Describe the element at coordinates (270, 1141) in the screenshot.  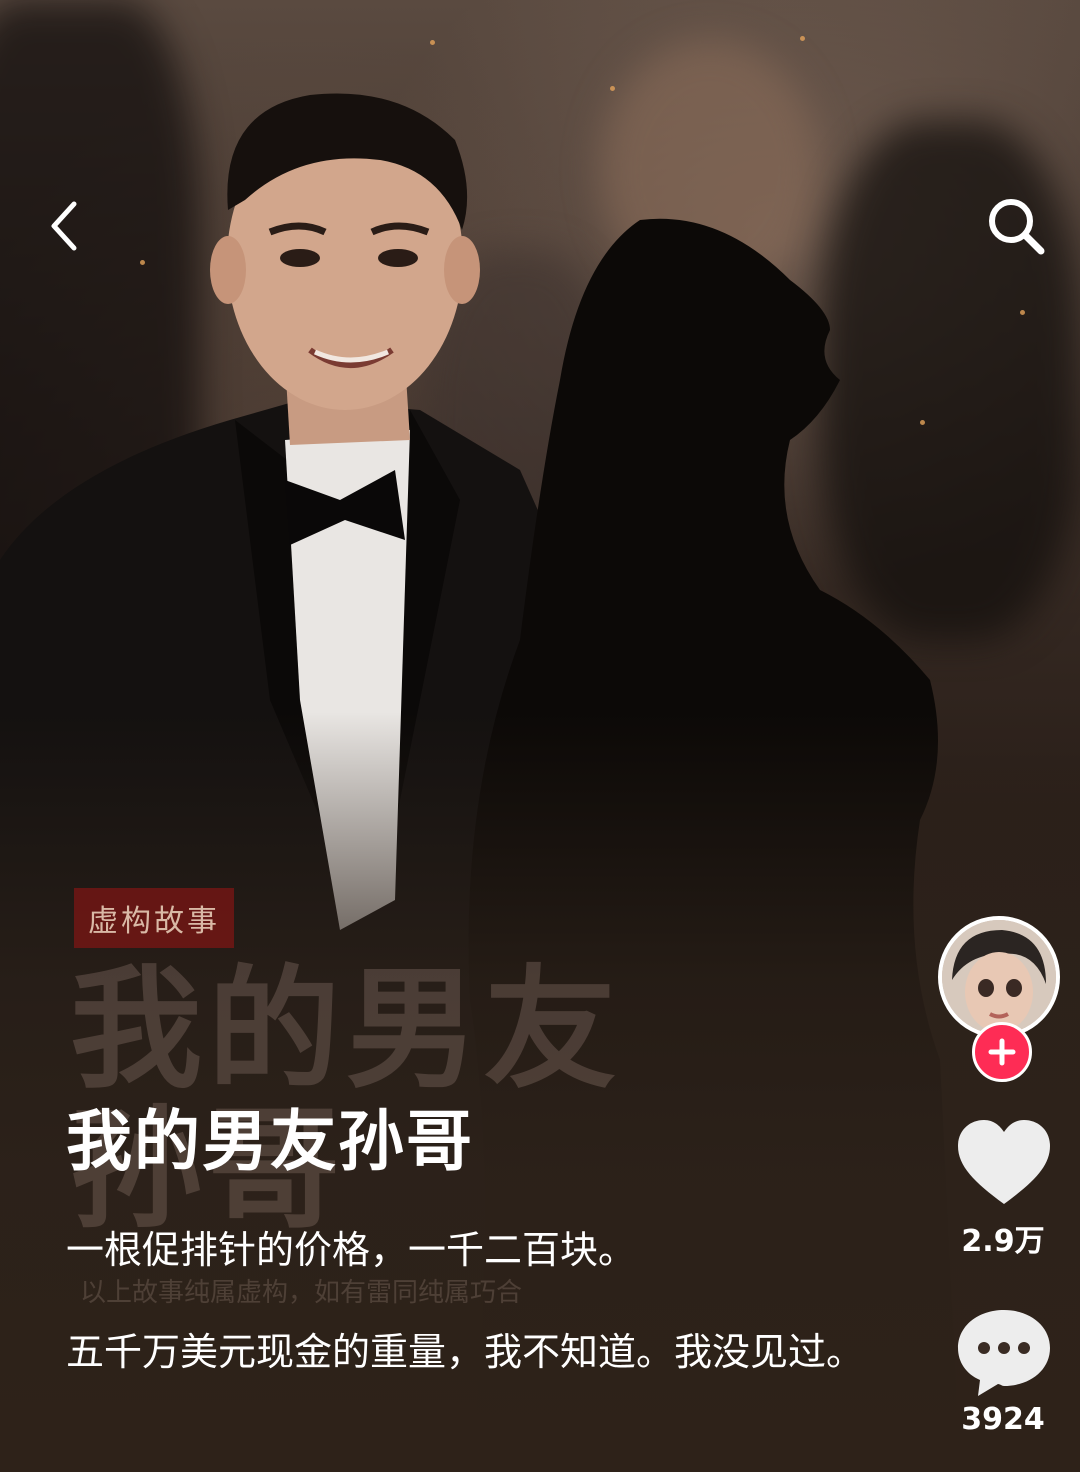
I see `post-title: 我的男友孙哥` at that location.